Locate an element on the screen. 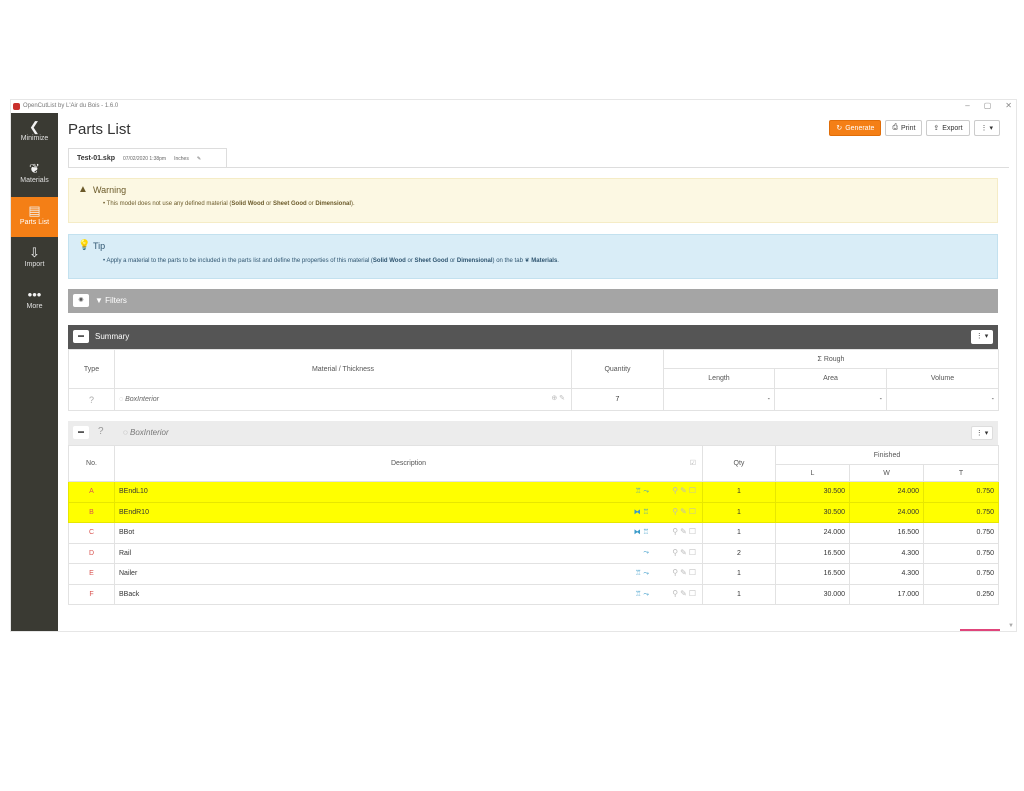 This screenshot has width=1024, height=791. import-icon: ⇩ is located at coordinates (34, 252).